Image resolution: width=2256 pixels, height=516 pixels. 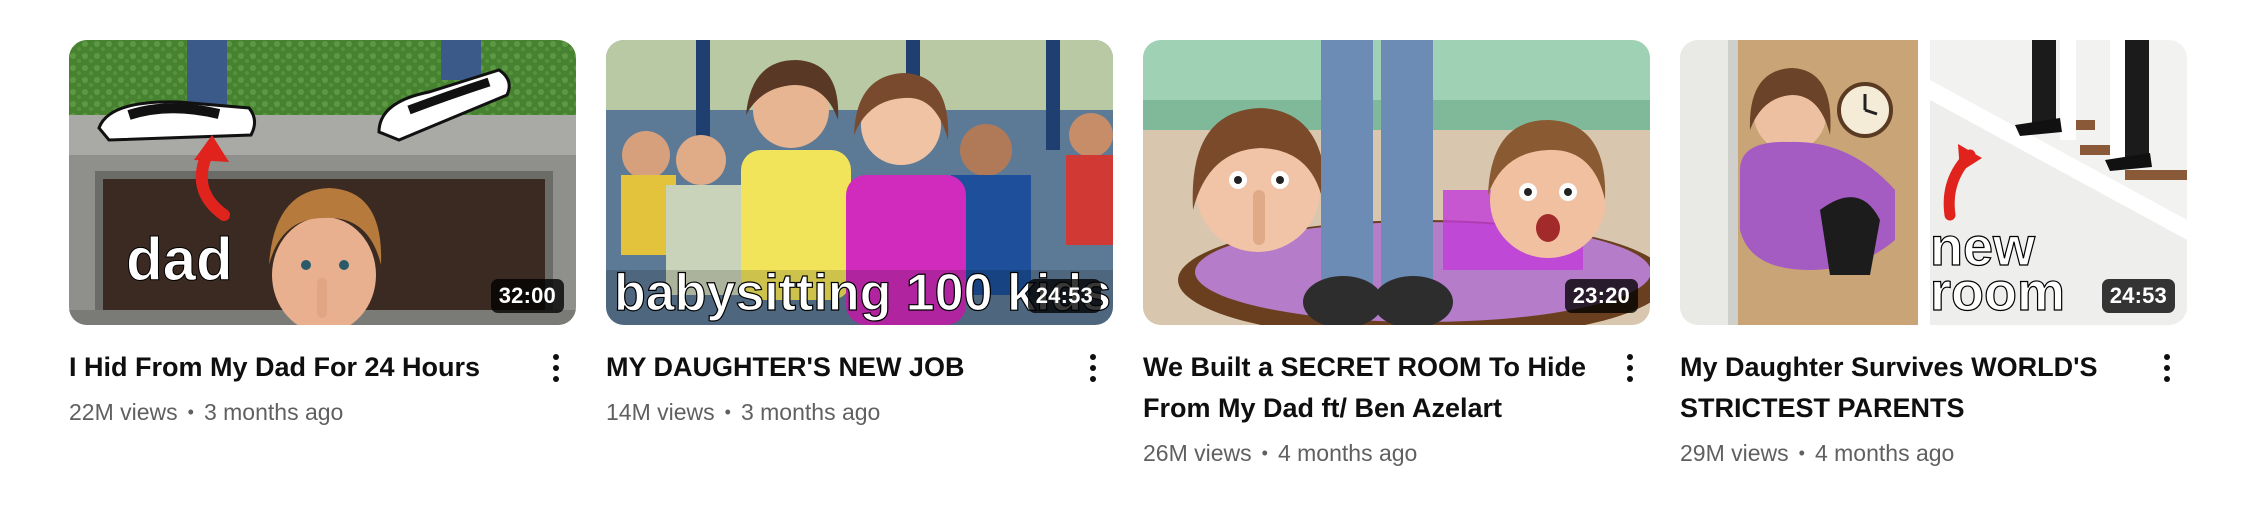 I want to click on video-thumbnail: babysitting 100 kids 24:53, so click(x=859, y=182).